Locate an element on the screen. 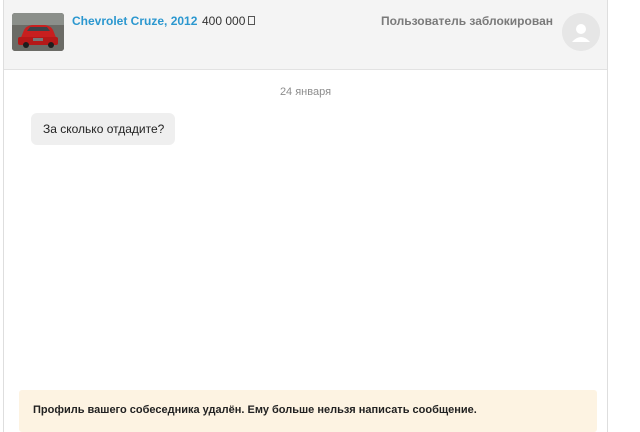  car-photo-icon is located at coordinates (38, 32).